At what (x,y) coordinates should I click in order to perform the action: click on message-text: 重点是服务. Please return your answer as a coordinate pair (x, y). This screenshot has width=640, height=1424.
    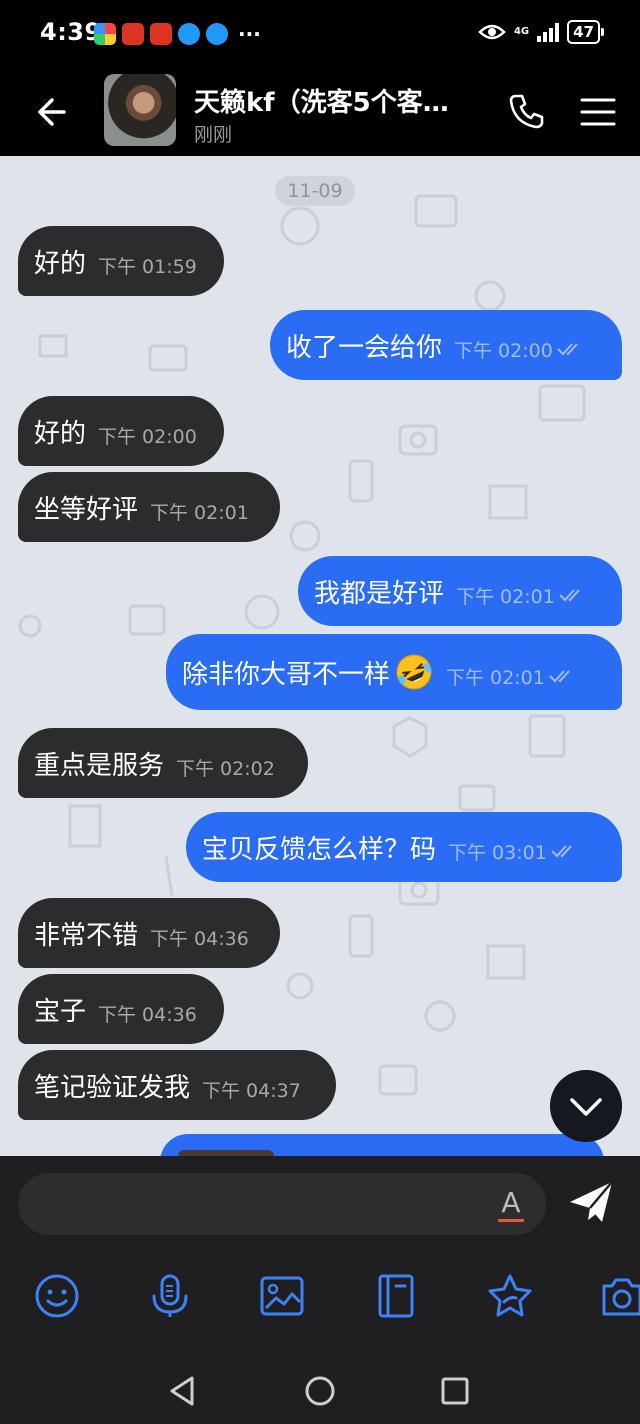
    Looking at the image, I should click on (99, 765).